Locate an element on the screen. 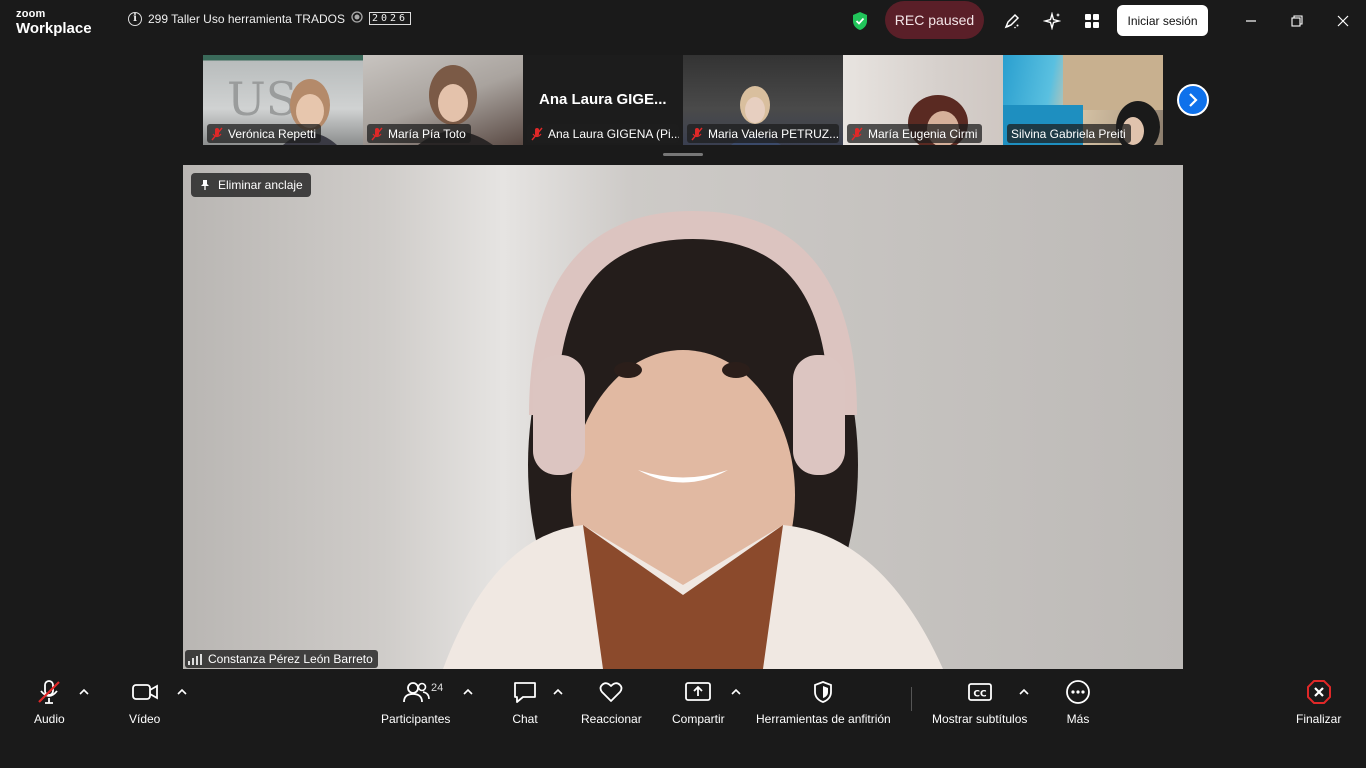  security-shield-icon is located at coordinates (860, 23).